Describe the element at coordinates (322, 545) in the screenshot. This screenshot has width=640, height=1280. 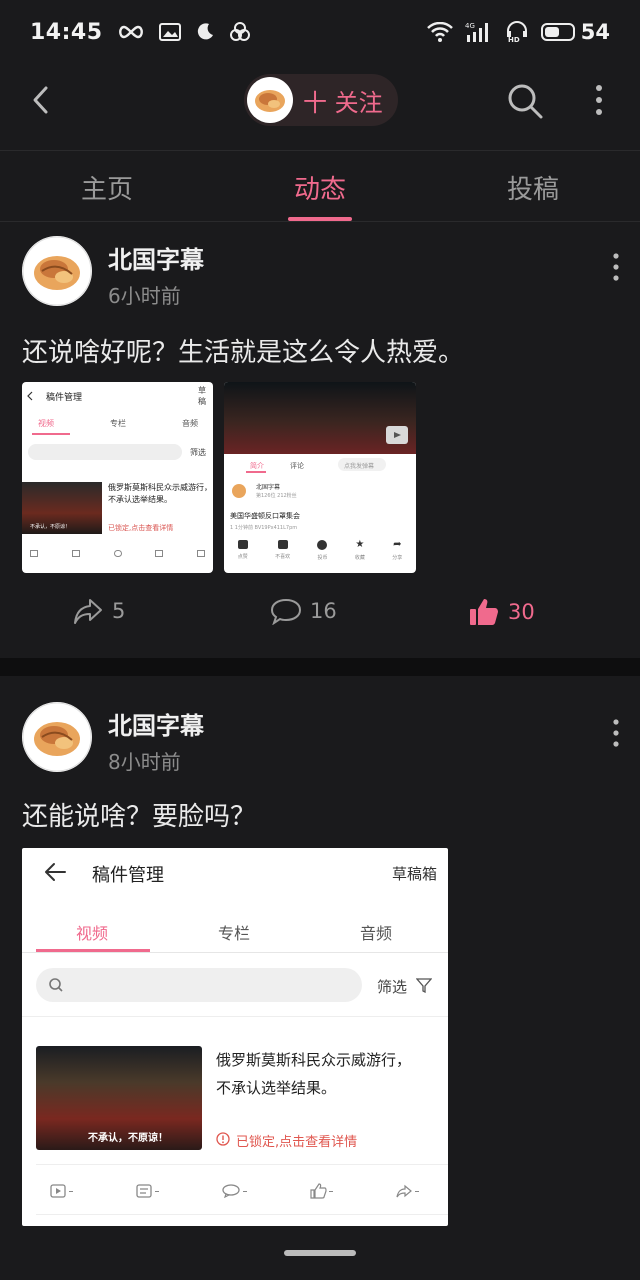
I see `coin-icon` at that location.